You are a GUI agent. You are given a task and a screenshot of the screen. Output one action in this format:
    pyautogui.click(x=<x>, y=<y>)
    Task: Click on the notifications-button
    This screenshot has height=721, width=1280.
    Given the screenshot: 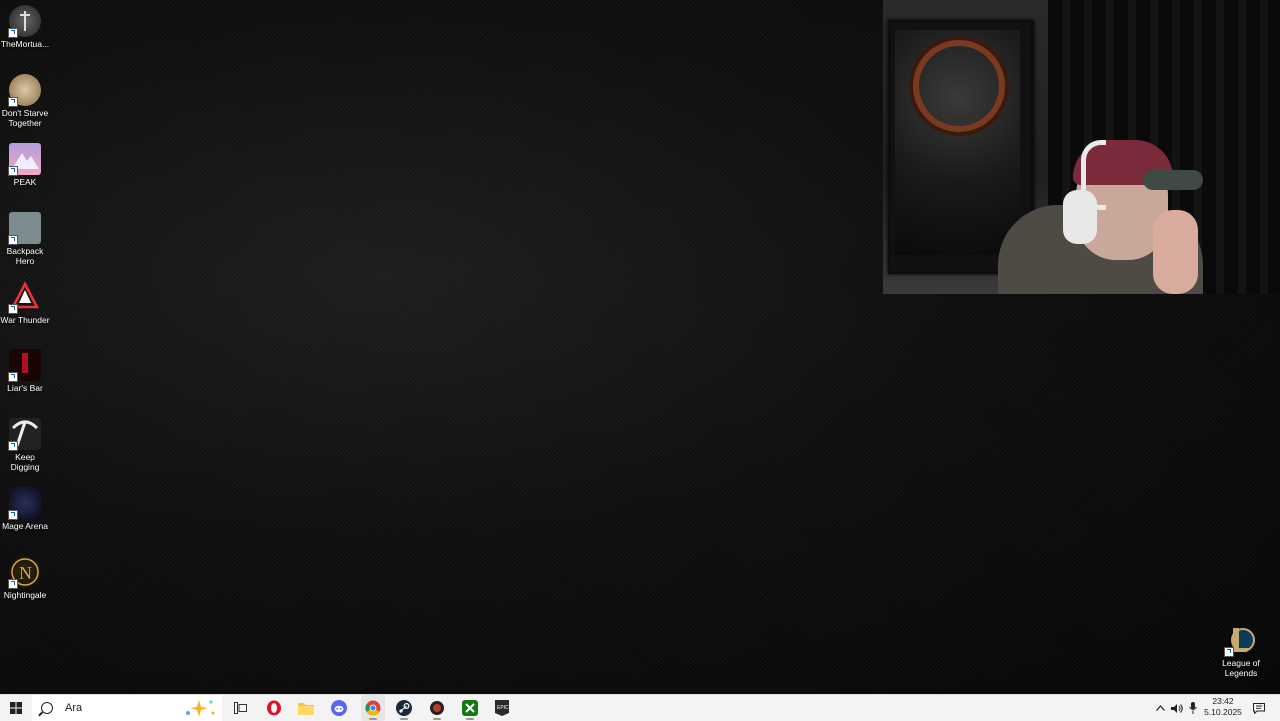 What is the action you would take?
    pyautogui.click(x=1259, y=708)
    